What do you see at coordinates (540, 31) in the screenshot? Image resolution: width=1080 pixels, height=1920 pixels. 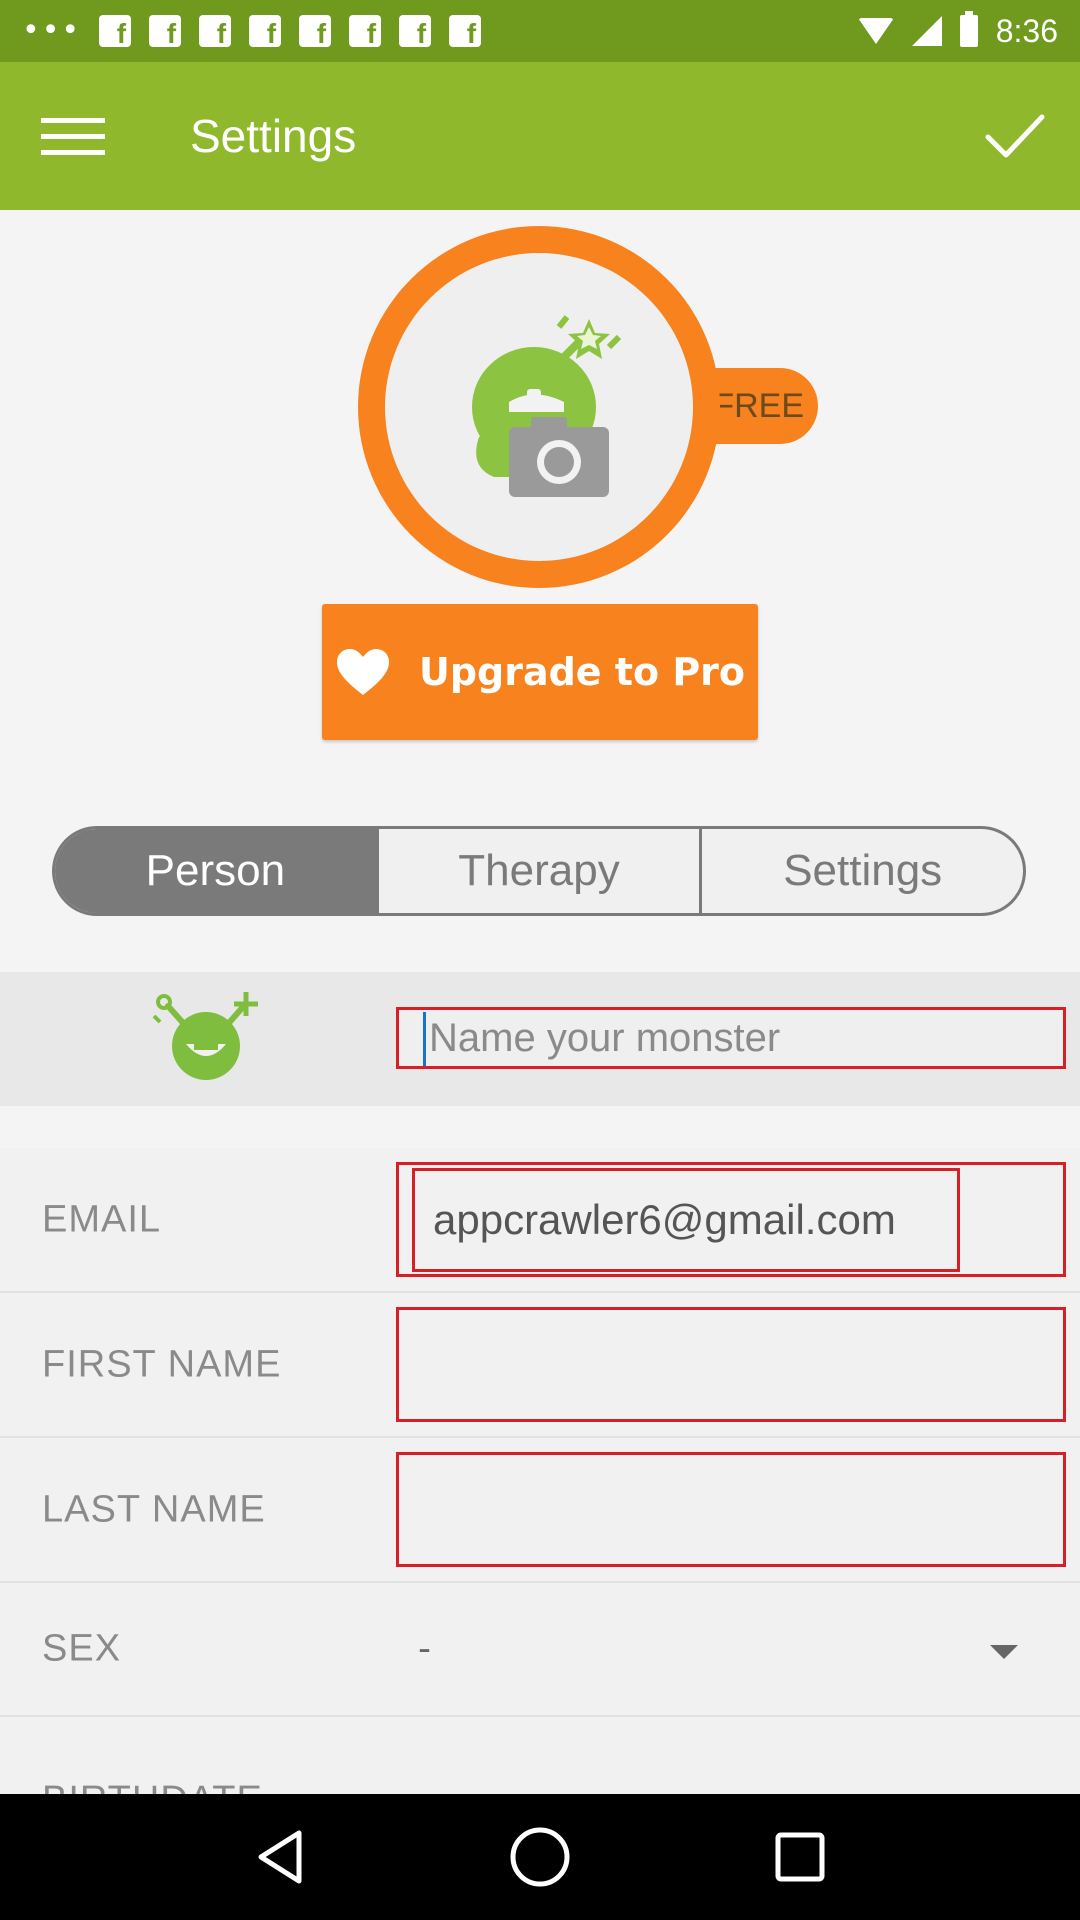 I see `status-bar: ••• 8:36` at bounding box center [540, 31].